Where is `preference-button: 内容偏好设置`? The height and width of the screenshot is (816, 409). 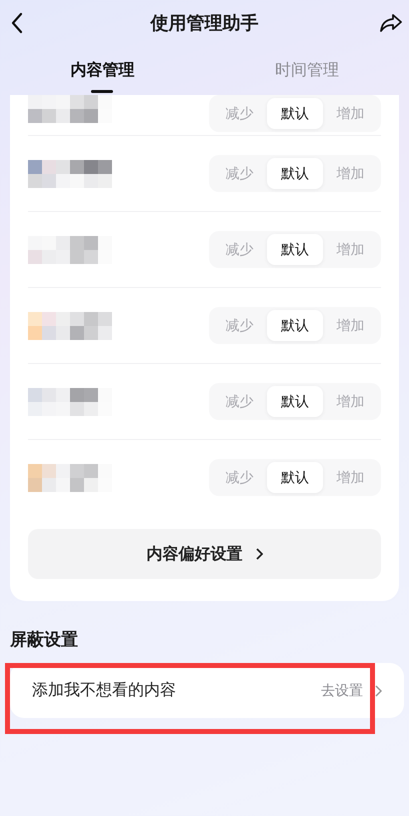 preference-button: 内容偏好设置 is located at coordinates (204, 554).